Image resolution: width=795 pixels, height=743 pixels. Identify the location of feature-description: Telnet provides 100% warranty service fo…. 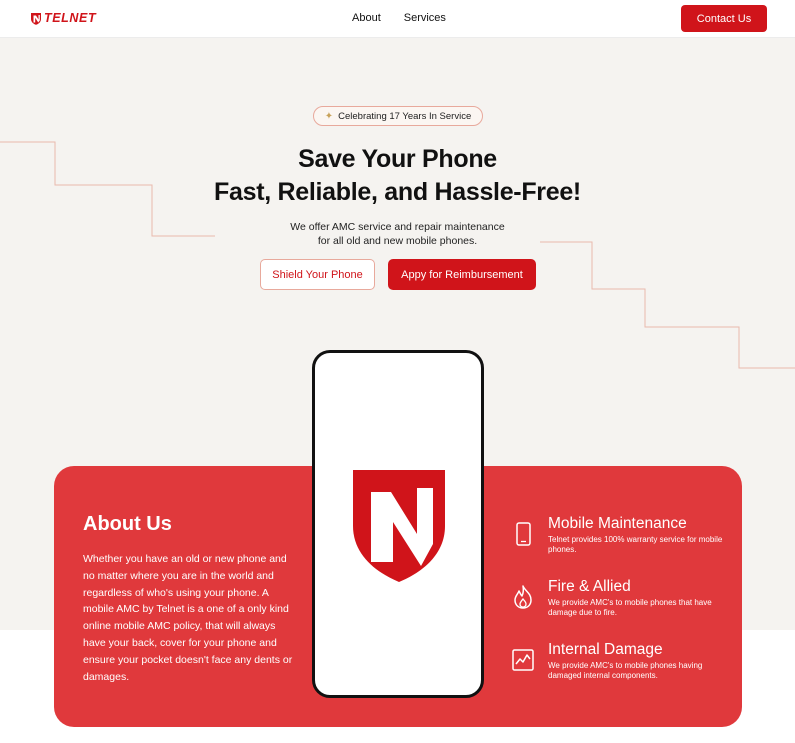
(635, 544).